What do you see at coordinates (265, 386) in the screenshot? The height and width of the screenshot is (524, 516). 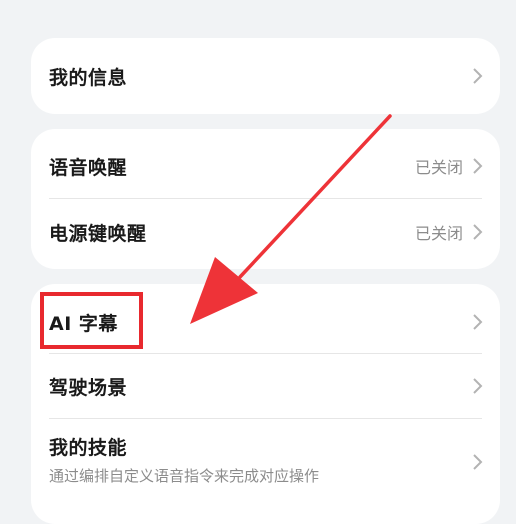 I see `driving-scene-row: 驾驶场景` at bounding box center [265, 386].